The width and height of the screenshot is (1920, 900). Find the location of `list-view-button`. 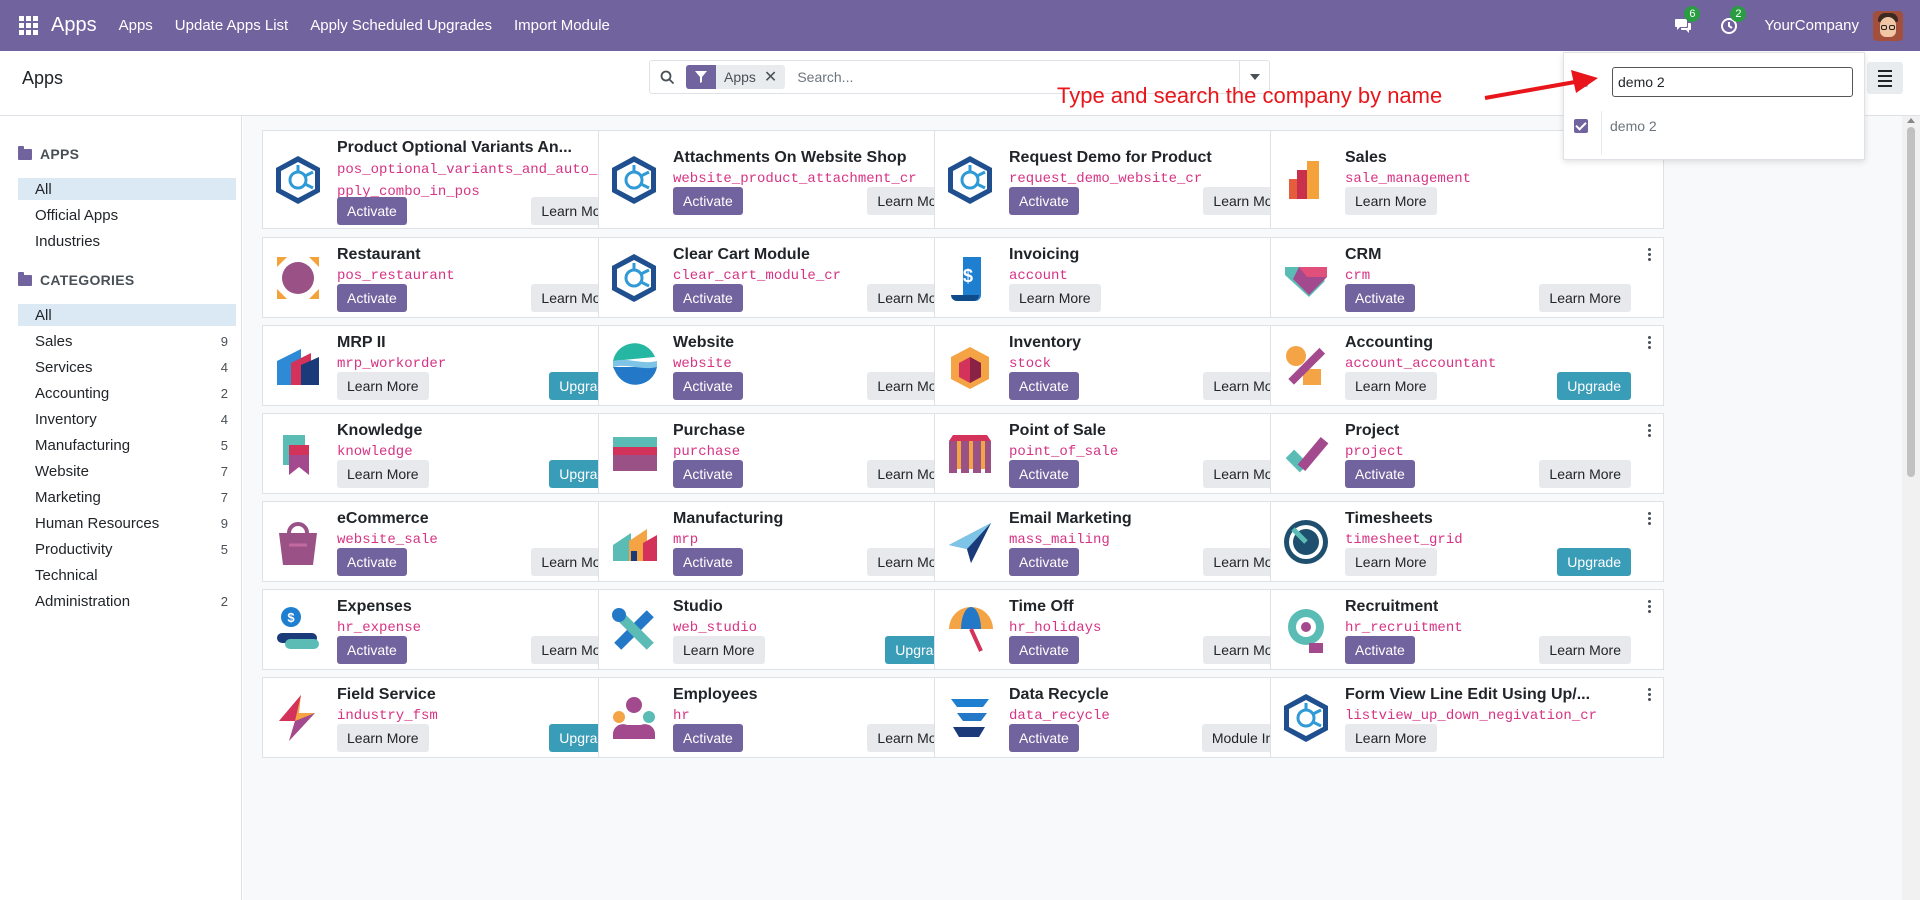

list-view-button is located at coordinates (1885, 78).